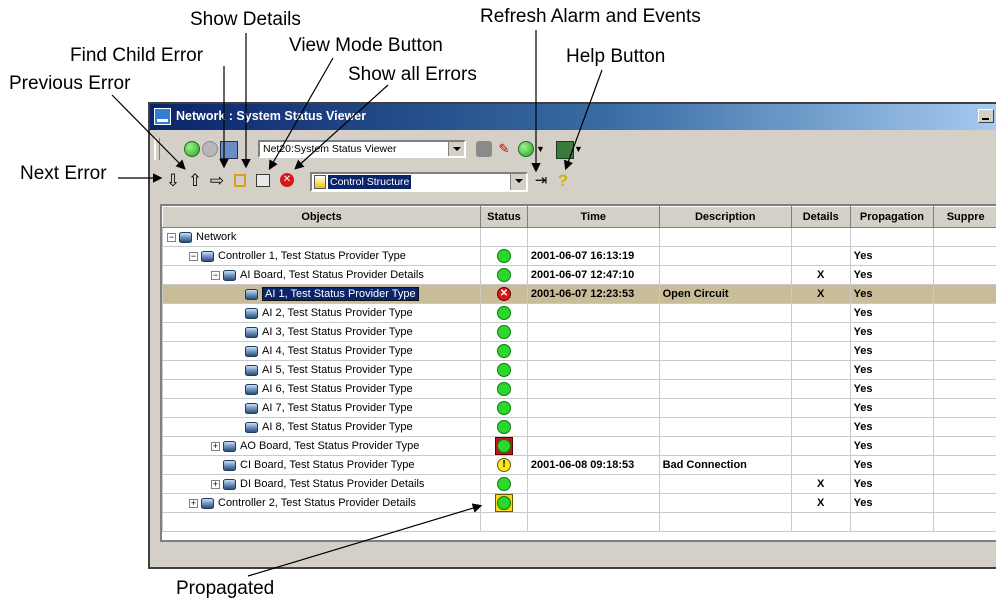 Image resolution: width=996 pixels, height=604 pixels. What do you see at coordinates (579, 408) in the screenshot?
I see `table-row: AI 7, Test Status Provider Type Yes` at bounding box center [579, 408].